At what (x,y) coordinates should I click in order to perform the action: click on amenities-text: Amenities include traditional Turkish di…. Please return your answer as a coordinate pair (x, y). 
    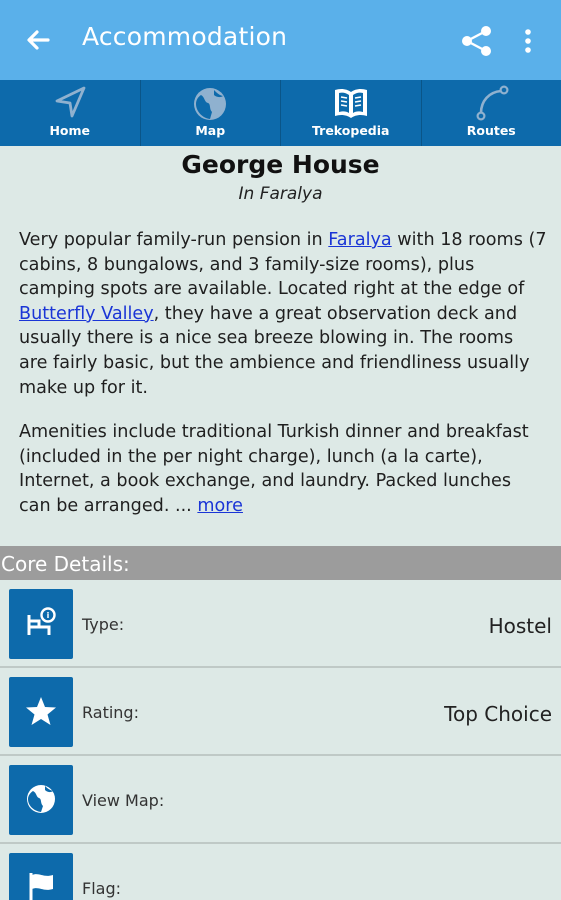
    Looking at the image, I should click on (274, 469).